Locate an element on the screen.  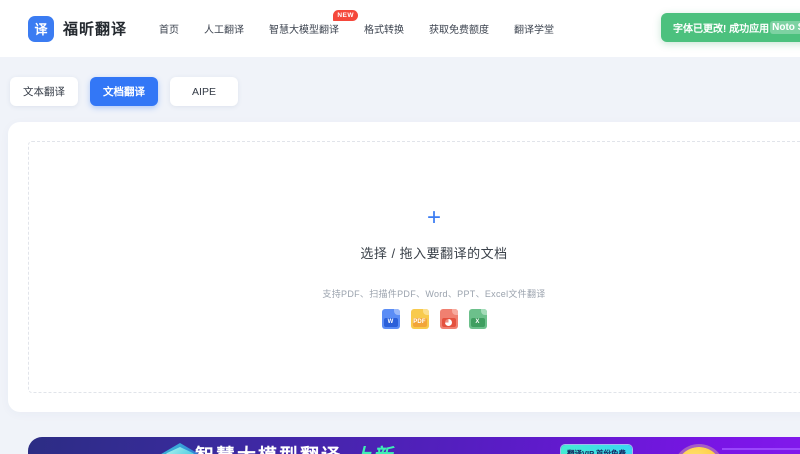
excel-file-icon: X is located at coordinates (477, 318).